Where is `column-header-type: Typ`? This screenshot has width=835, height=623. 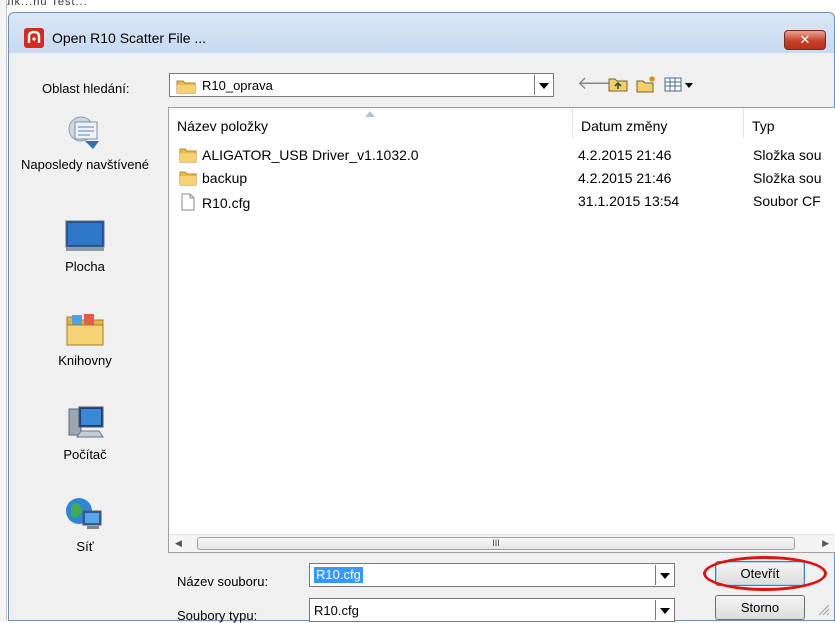
column-header-type: Typ is located at coordinates (789, 123).